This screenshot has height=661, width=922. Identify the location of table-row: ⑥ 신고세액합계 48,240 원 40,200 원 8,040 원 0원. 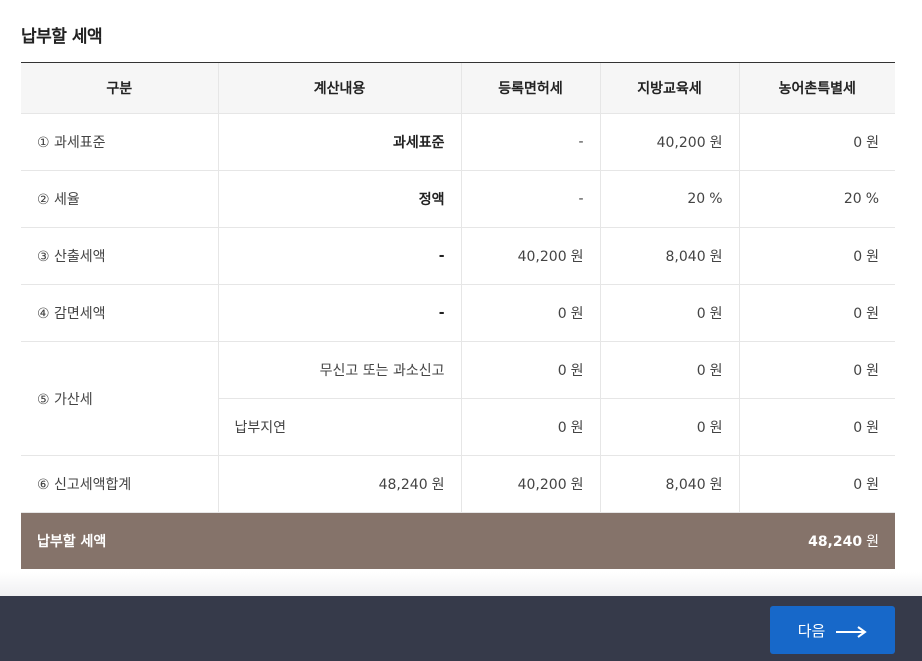
(458, 484).